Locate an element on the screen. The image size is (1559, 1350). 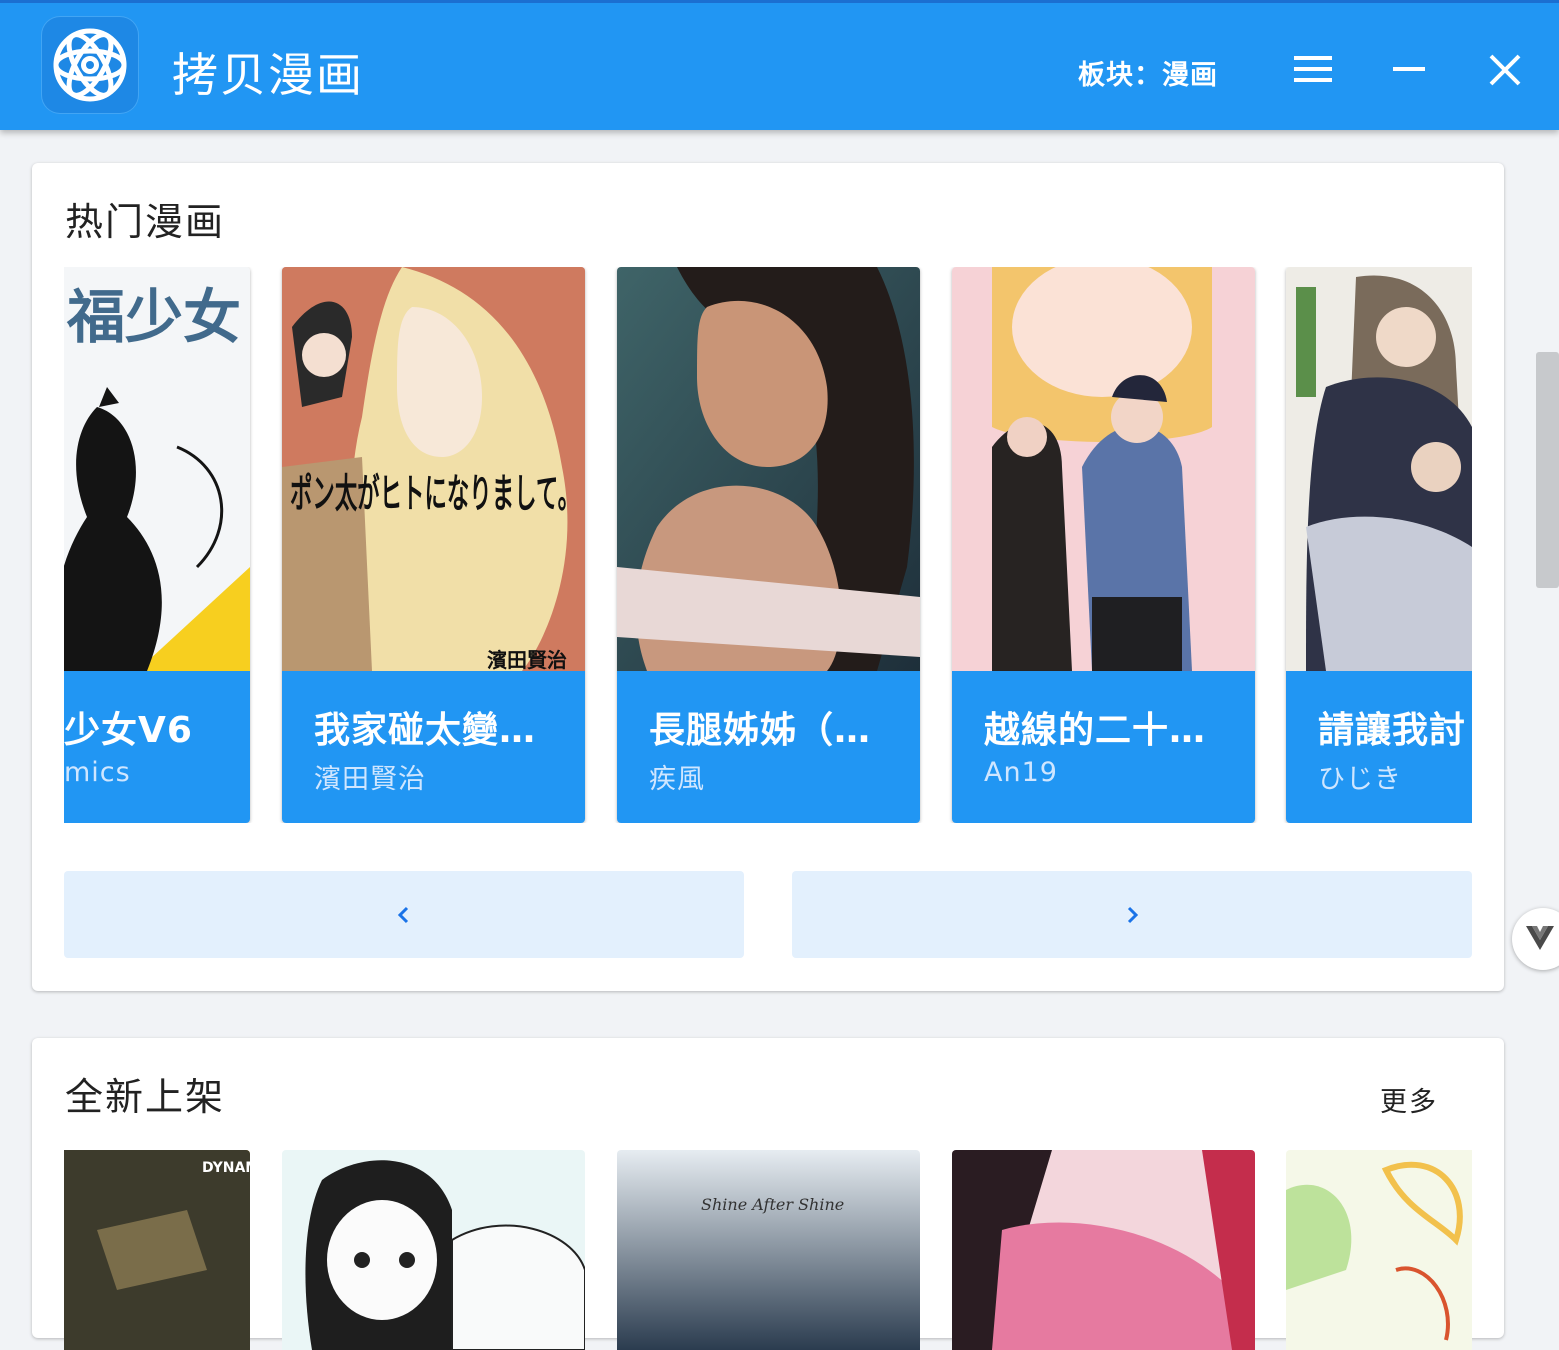
carousel-prev-button is located at coordinates (404, 914).